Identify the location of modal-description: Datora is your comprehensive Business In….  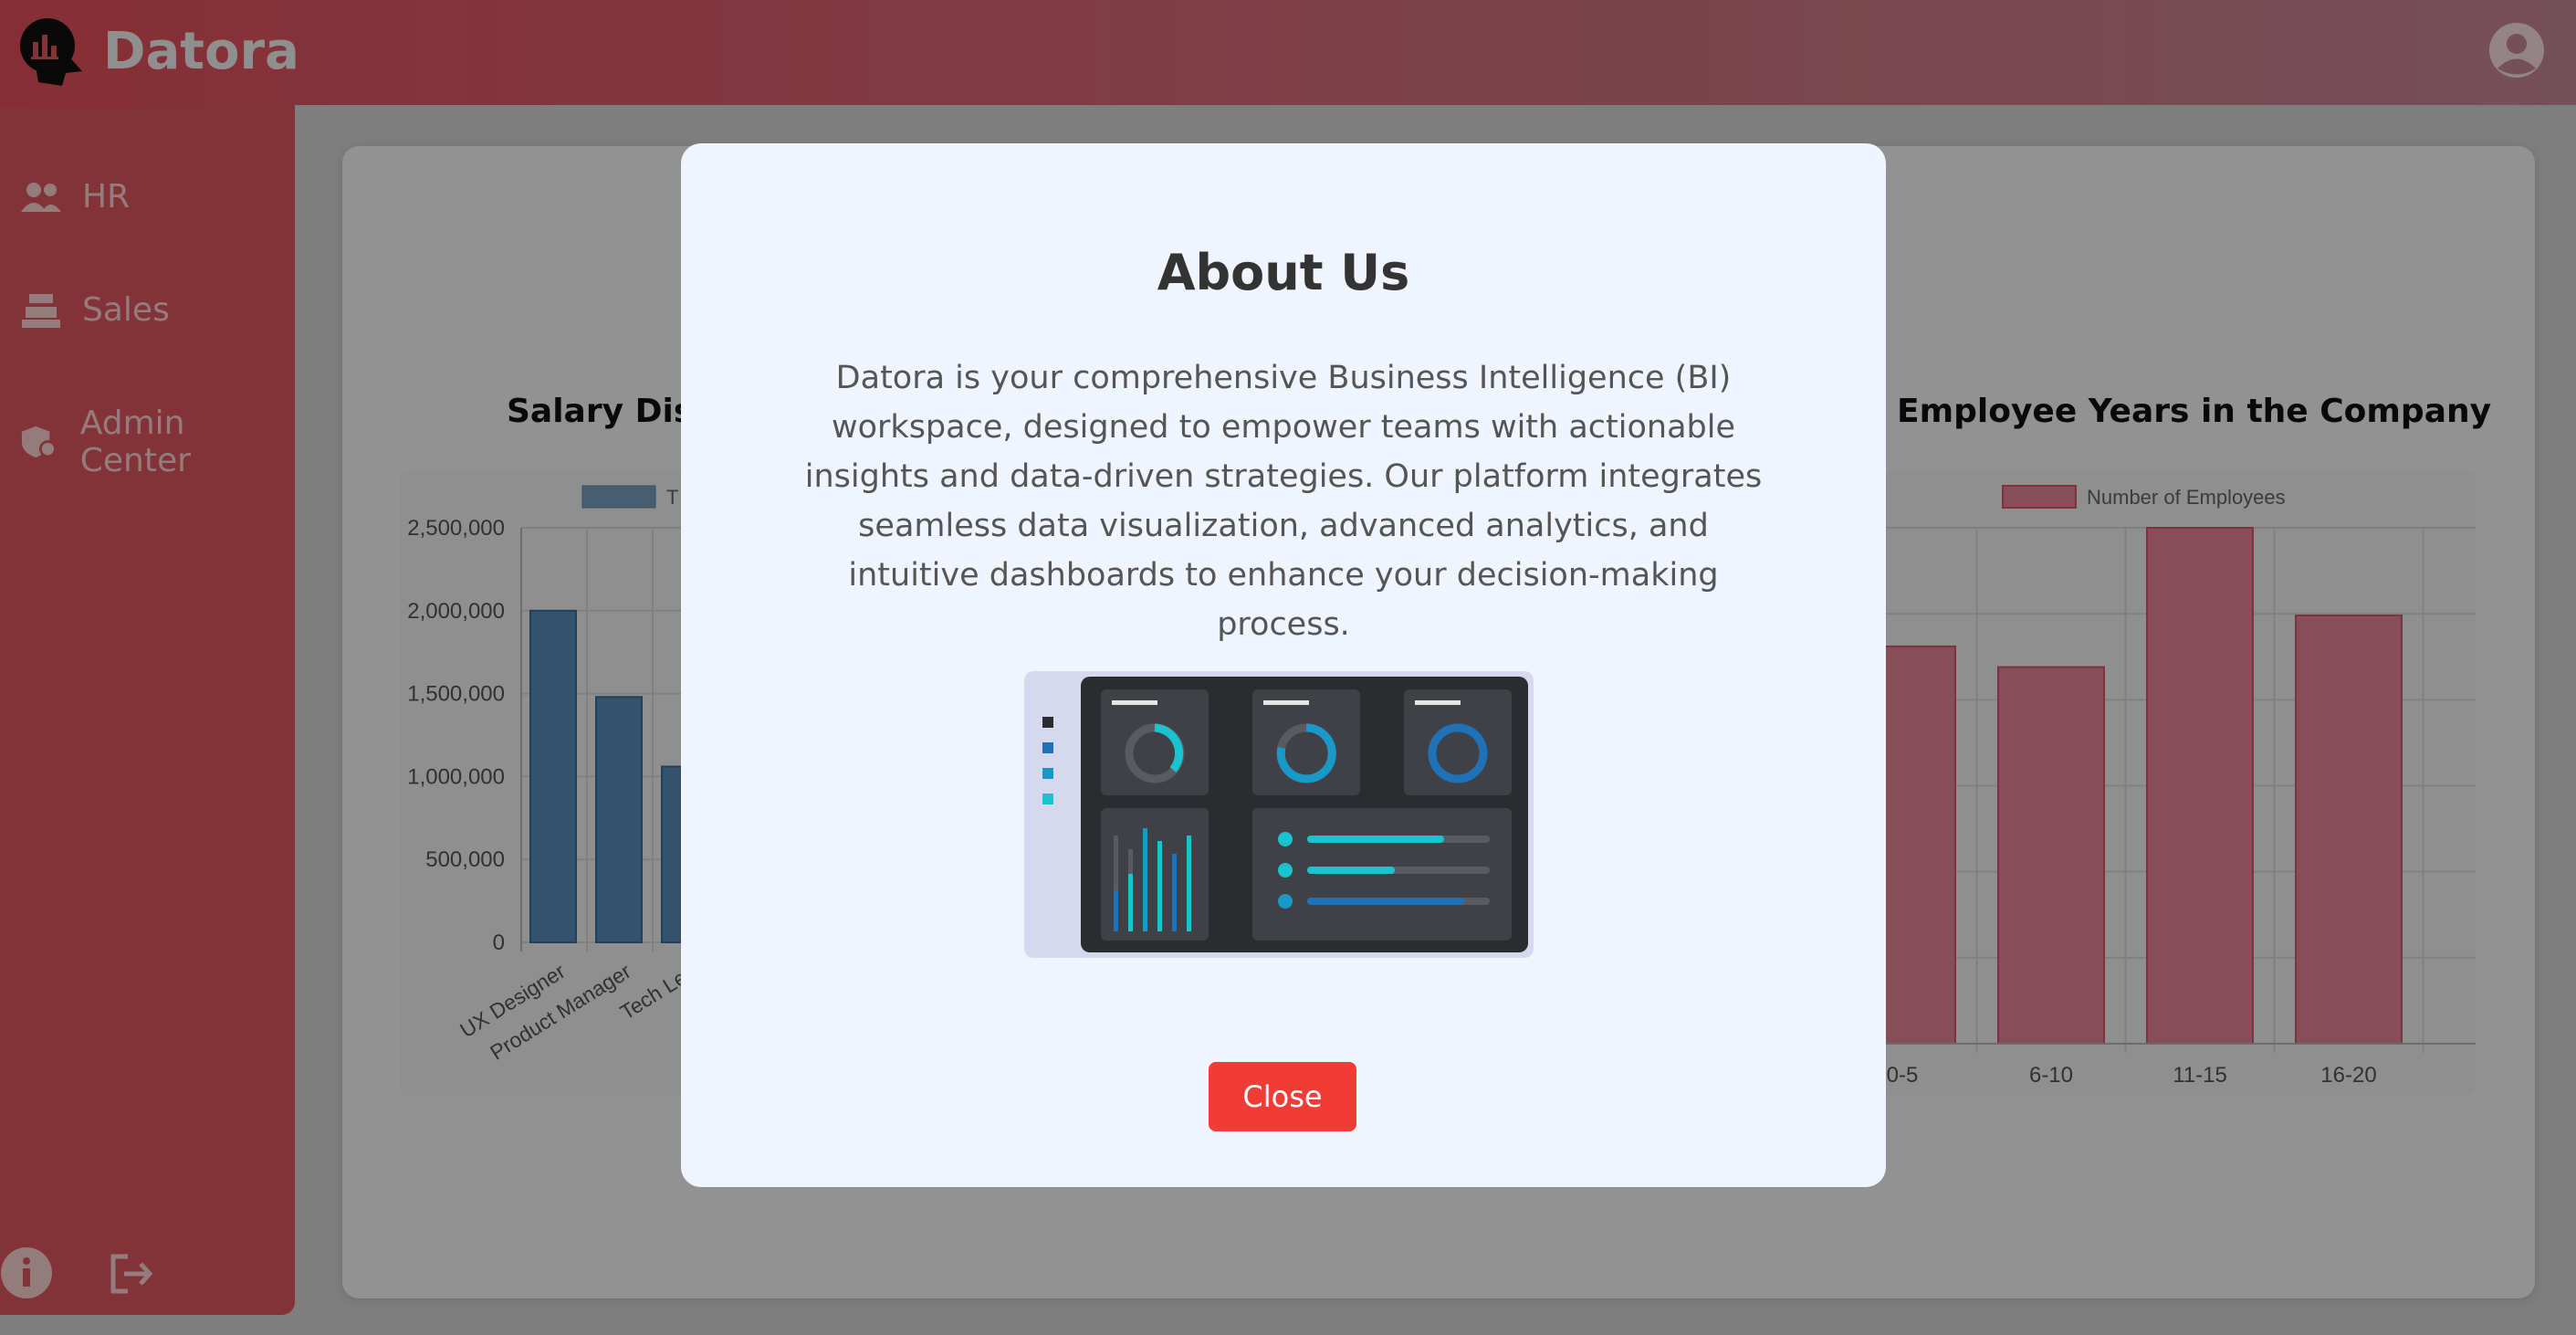
(1283, 501).